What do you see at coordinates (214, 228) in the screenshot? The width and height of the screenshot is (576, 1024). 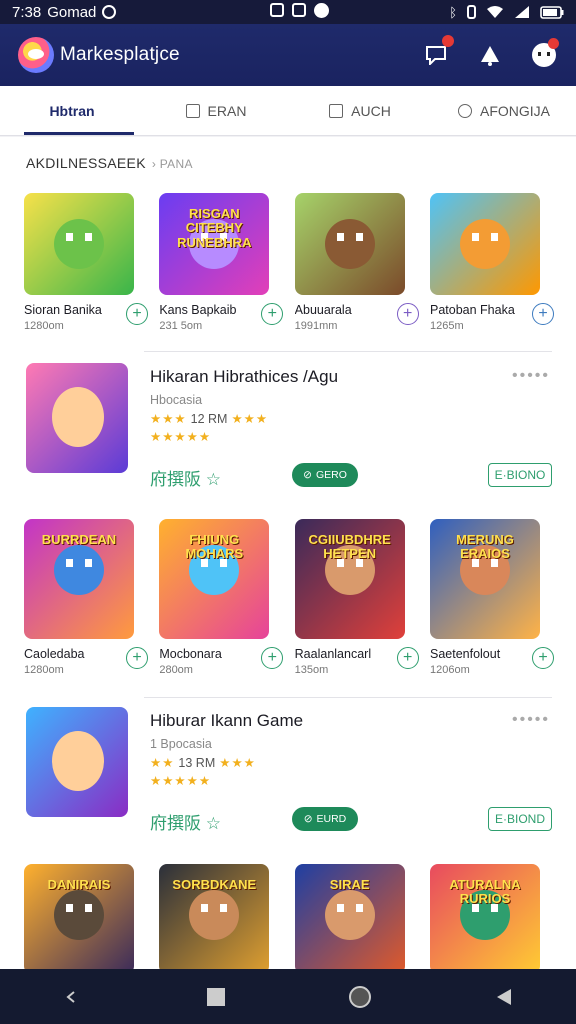 I see `thumbnail-title: RISGAN CITEBHY RUNEBHRA` at bounding box center [214, 228].